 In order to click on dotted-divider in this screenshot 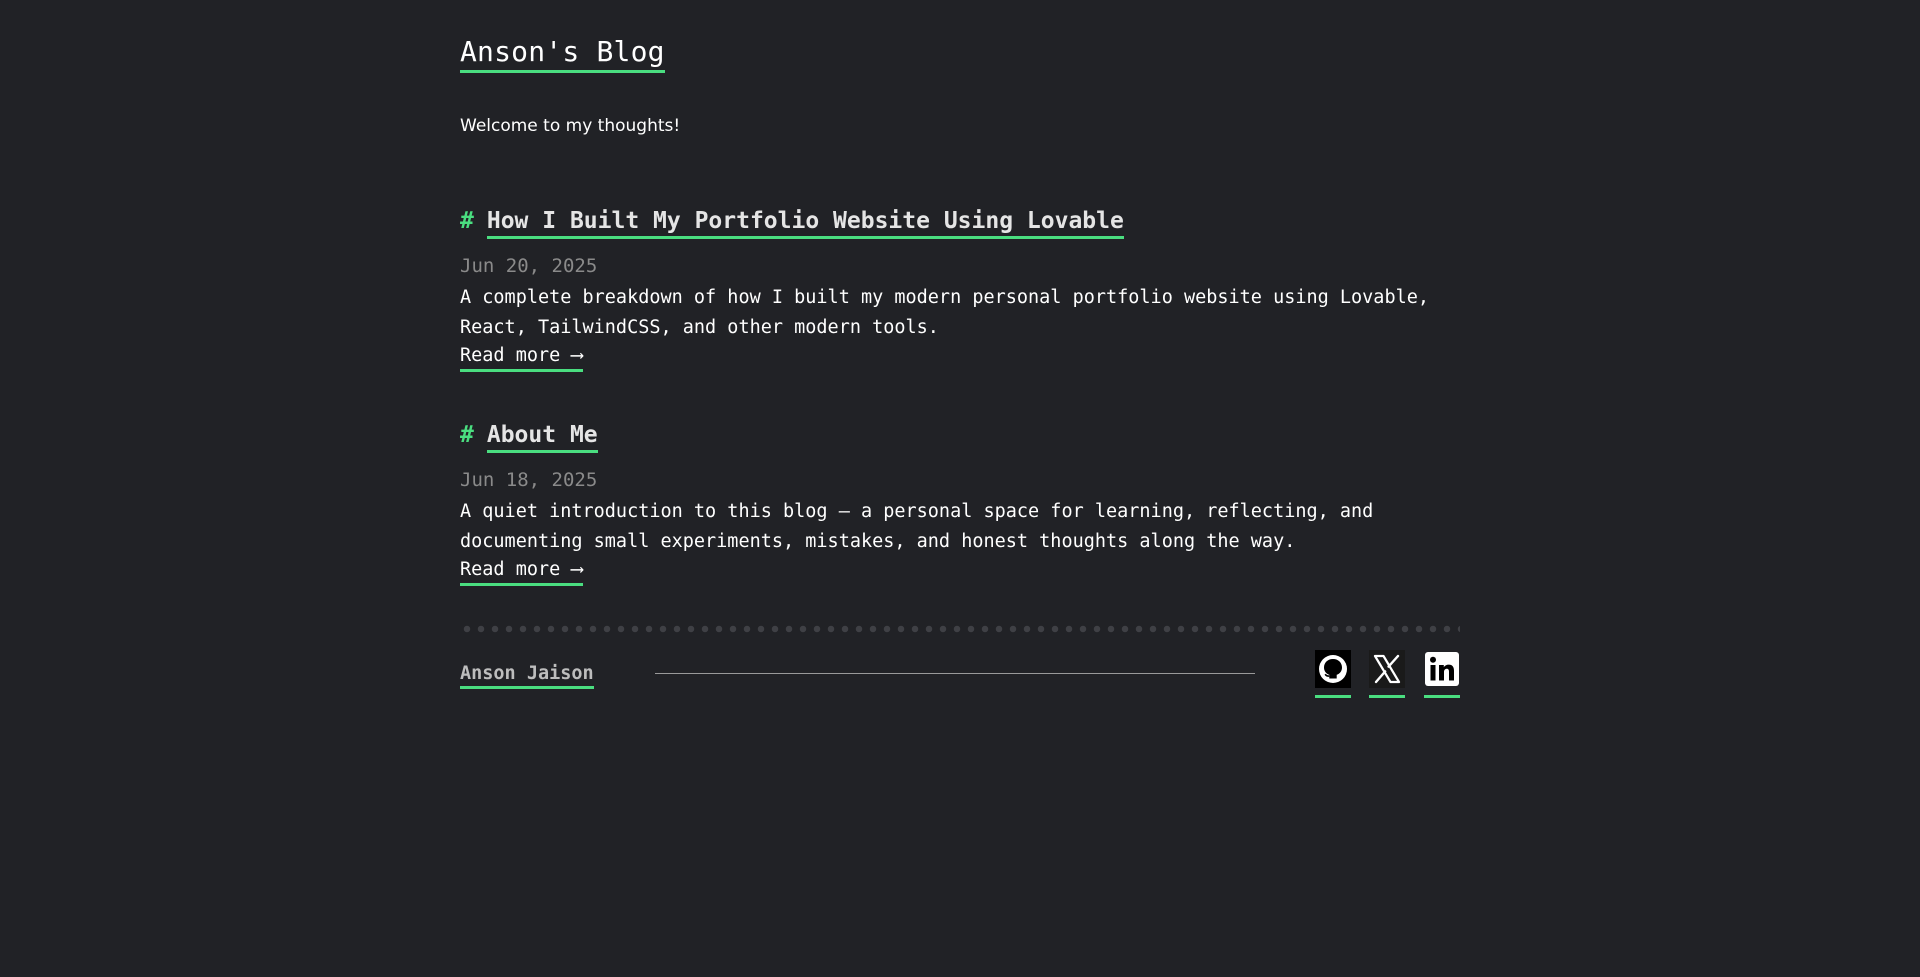, I will do `click(960, 629)`.